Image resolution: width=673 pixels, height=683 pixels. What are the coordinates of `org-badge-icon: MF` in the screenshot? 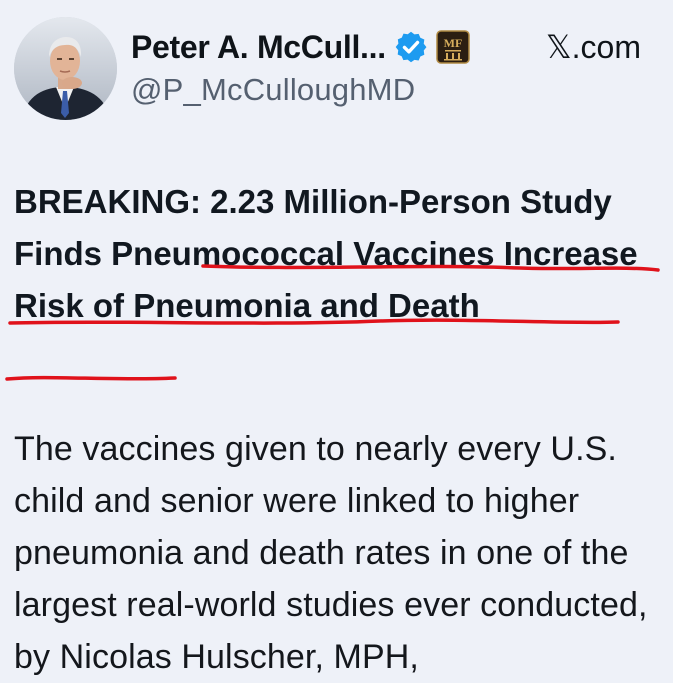 It's located at (453, 47).